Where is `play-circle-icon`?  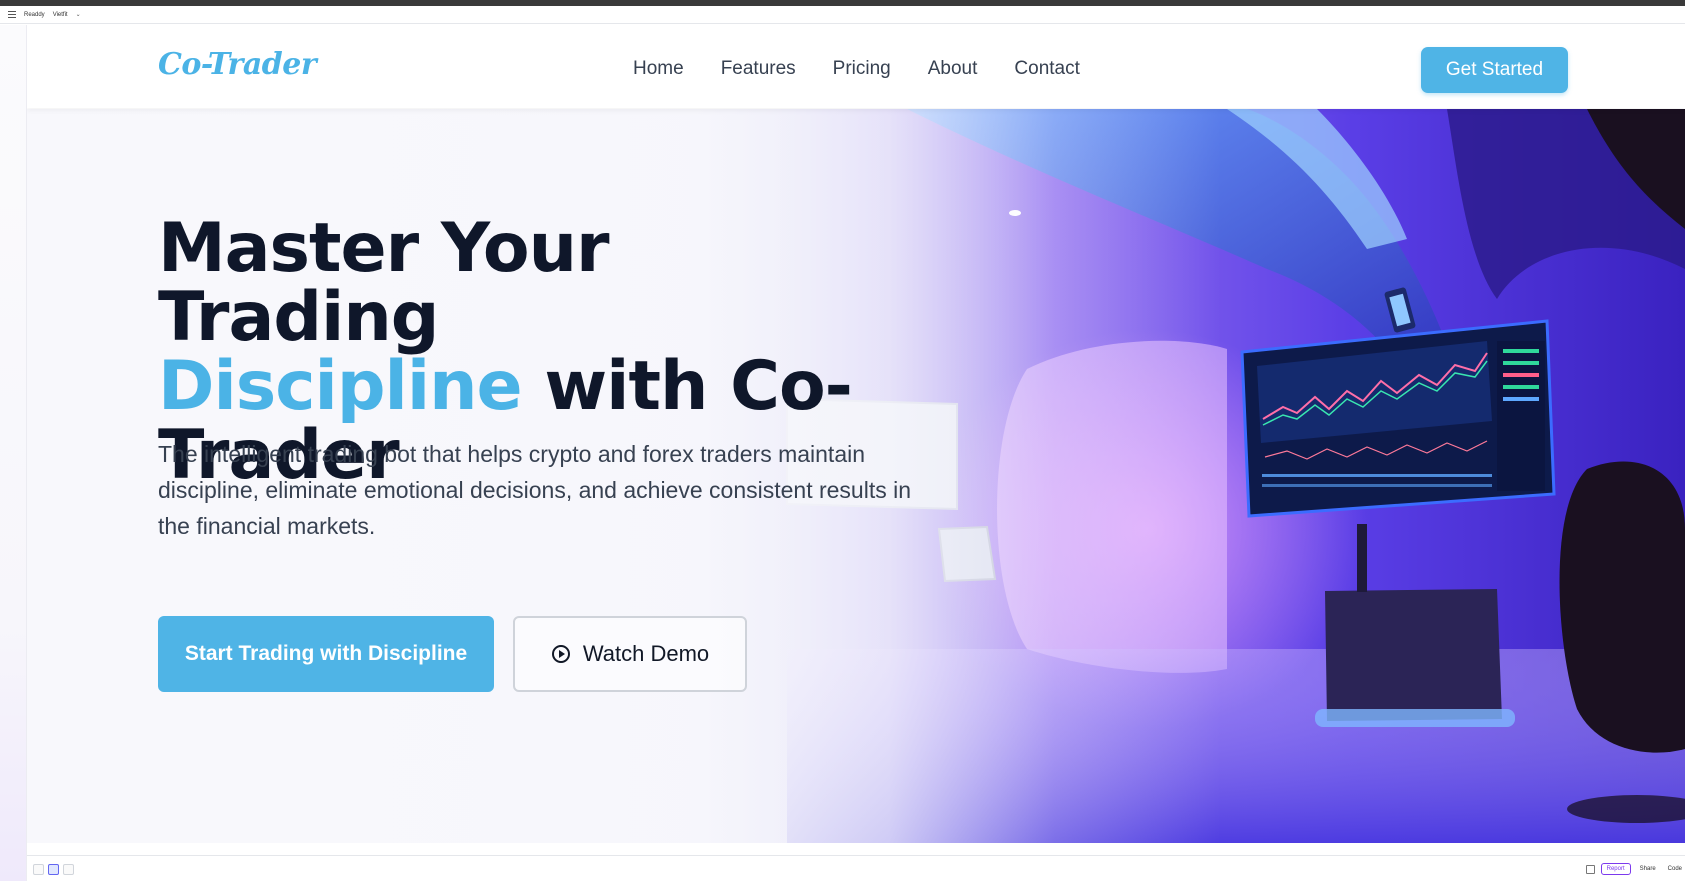 play-circle-icon is located at coordinates (560, 654).